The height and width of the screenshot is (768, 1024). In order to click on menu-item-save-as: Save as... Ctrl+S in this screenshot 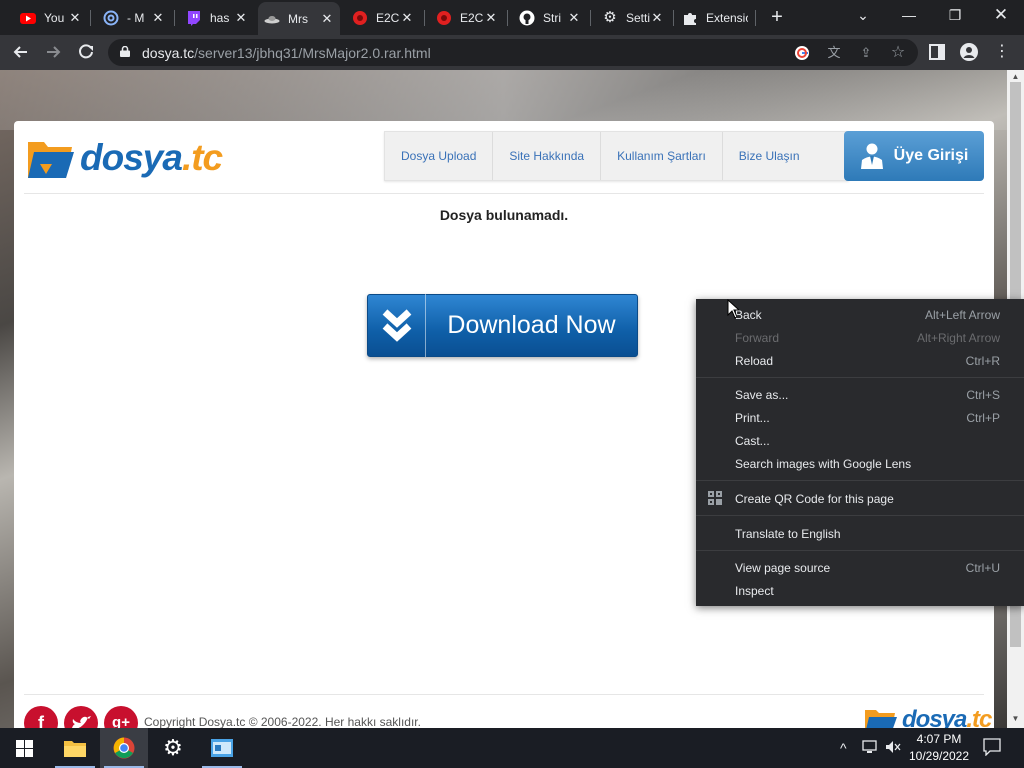, I will do `click(860, 395)`.